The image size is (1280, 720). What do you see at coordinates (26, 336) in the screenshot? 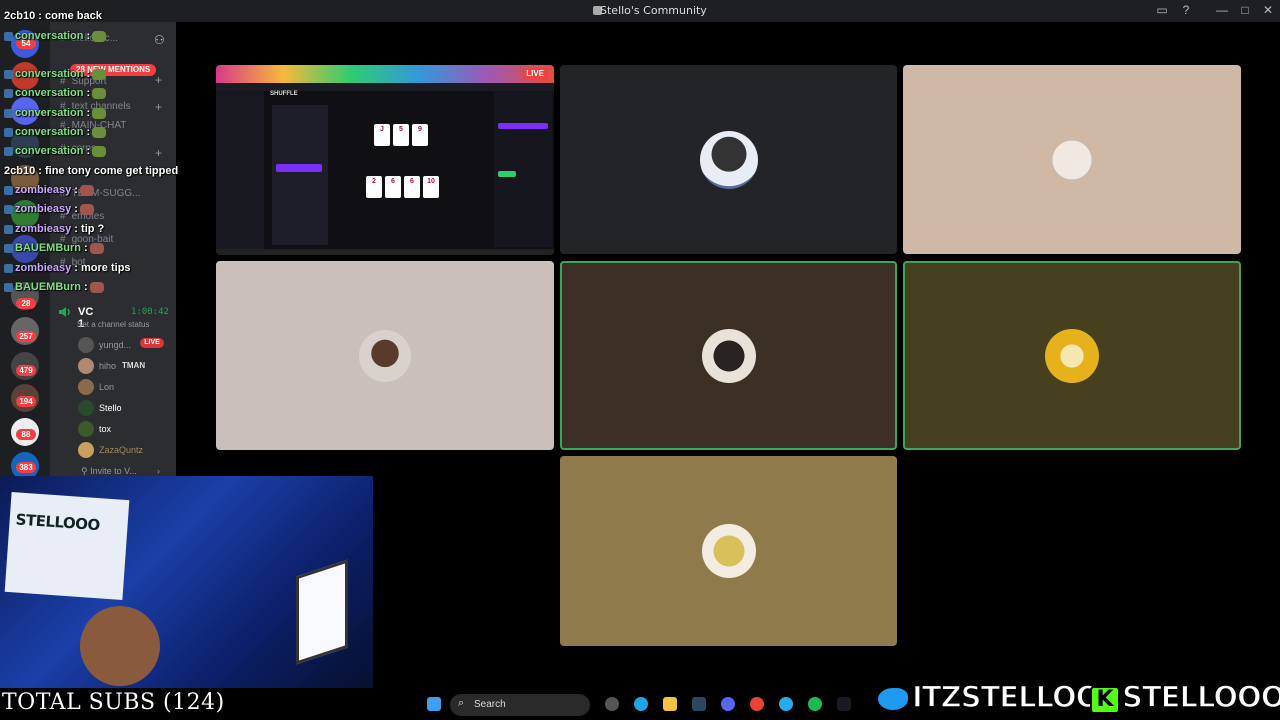
I see `server-badge: 257` at bounding box center [26, 336].